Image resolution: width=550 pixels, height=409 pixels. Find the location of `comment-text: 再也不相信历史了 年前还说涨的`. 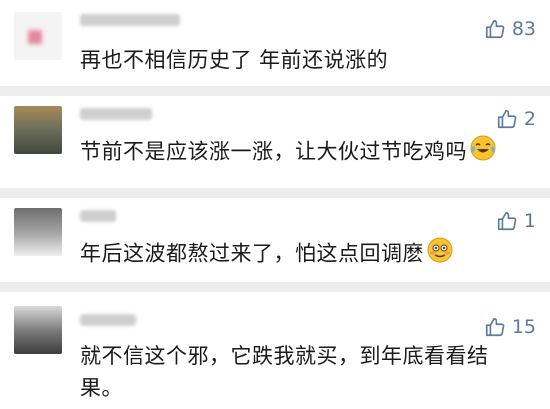

comment-text: 再也不相信历史了 年前还说涨的 is located at coordinates (234, 60).